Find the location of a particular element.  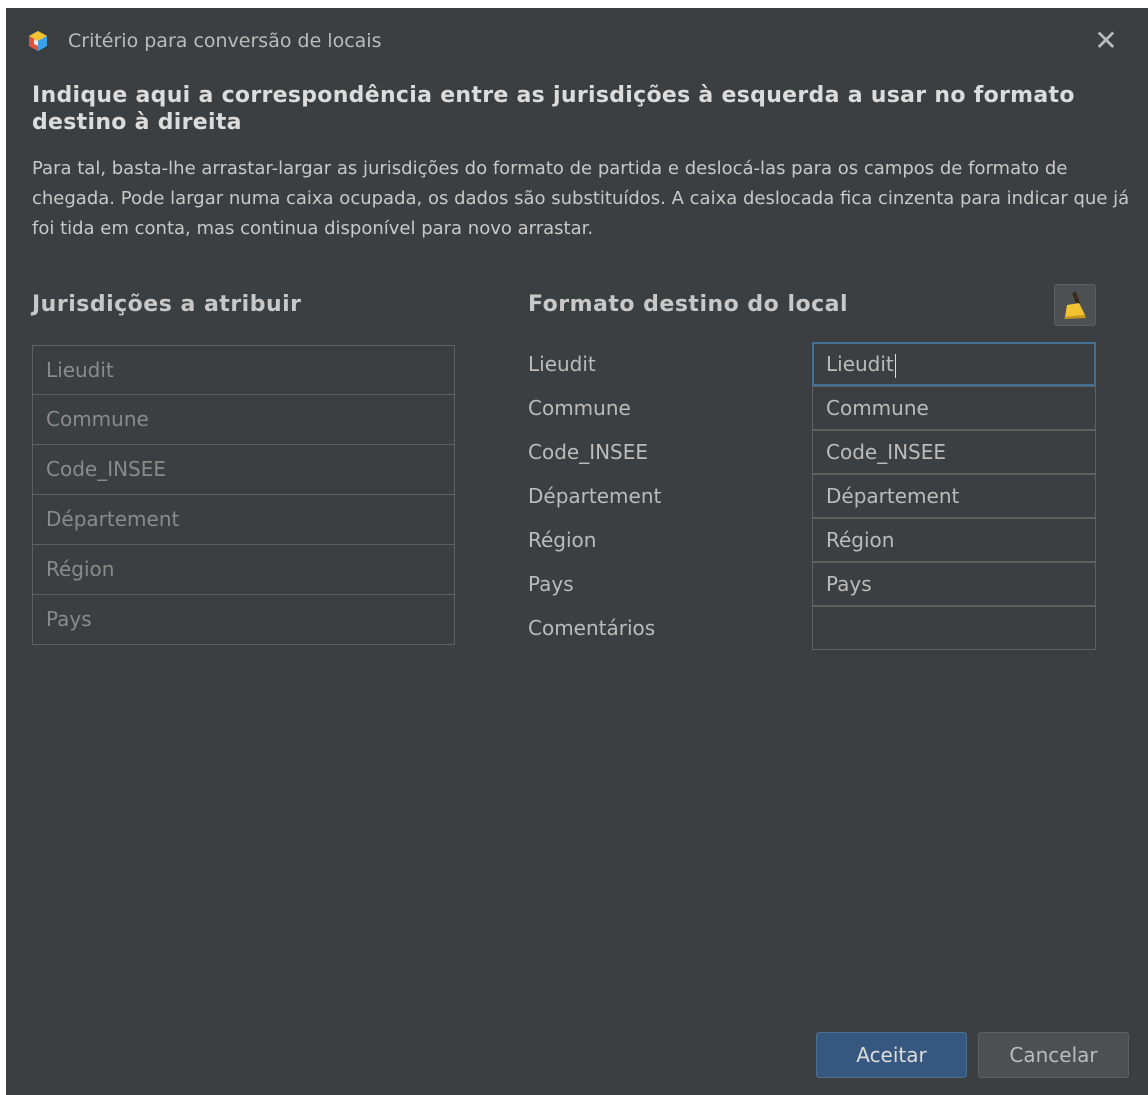

target-field-pays: Pays is located at coordinates (954, 584).